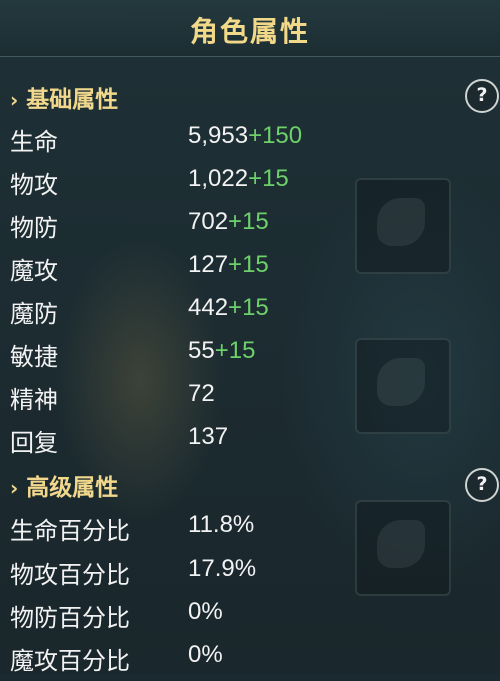 The height and width of the screenshot is (681, 500). Describe the element at coordinates (34, 185) in the screenshot. I see `stat-name: 物攻` at that location.